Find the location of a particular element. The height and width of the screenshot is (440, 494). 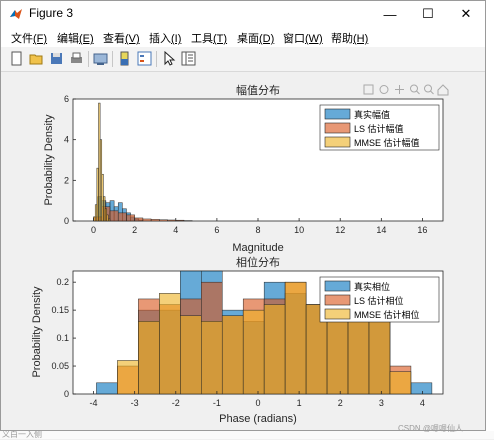

minimize-button: — is located at coordinates (390, 14).